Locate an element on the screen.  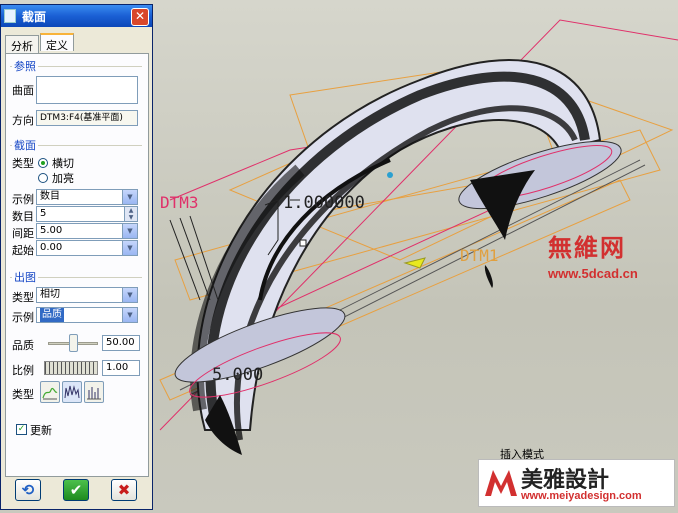
brand-watermark-url: www.5dcad.cn is located at coordinates (593, 273).